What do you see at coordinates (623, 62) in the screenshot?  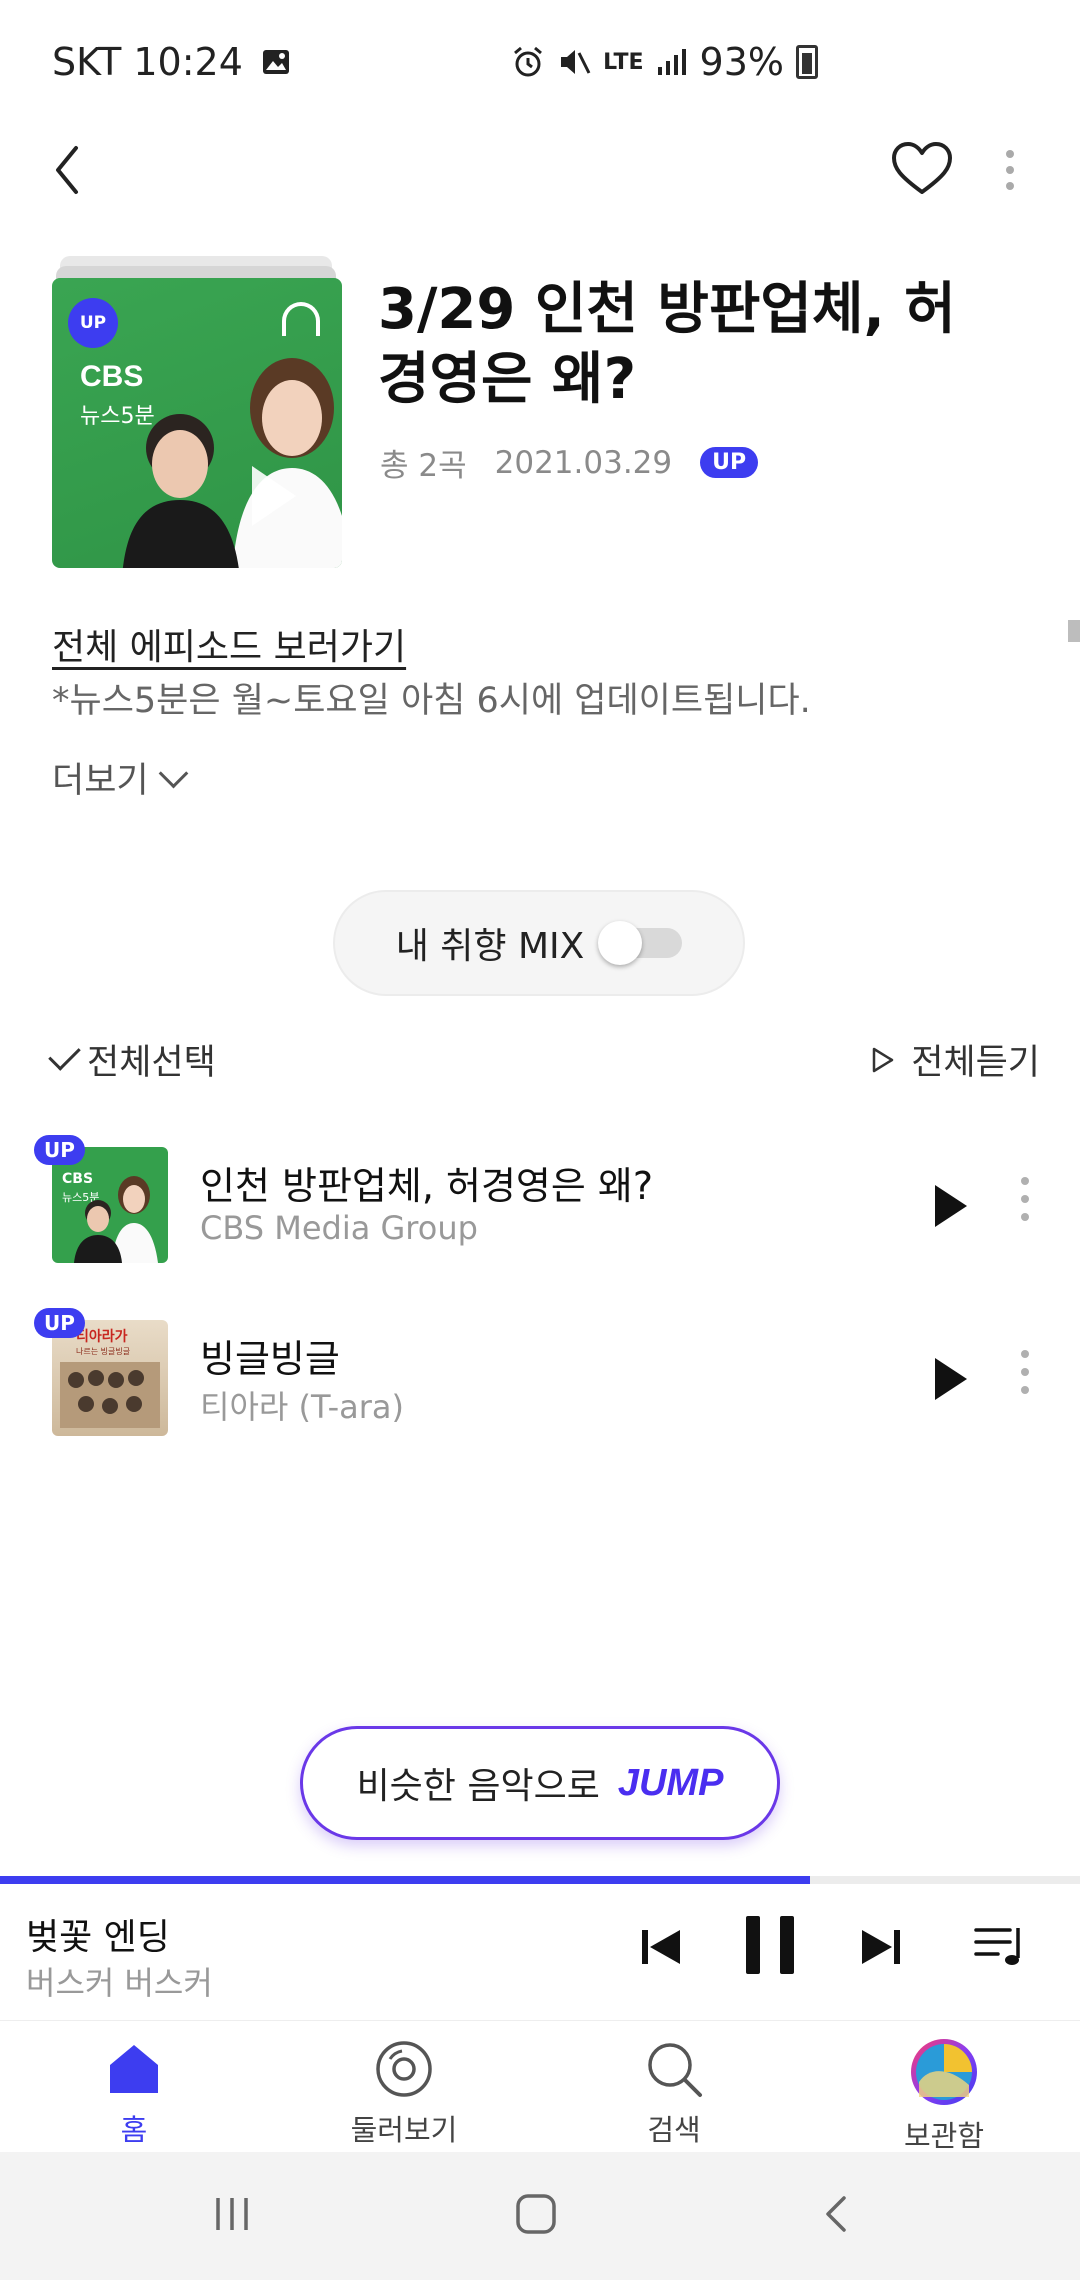 I see `lte-icon: LTE` at bounding box center [623, 62].